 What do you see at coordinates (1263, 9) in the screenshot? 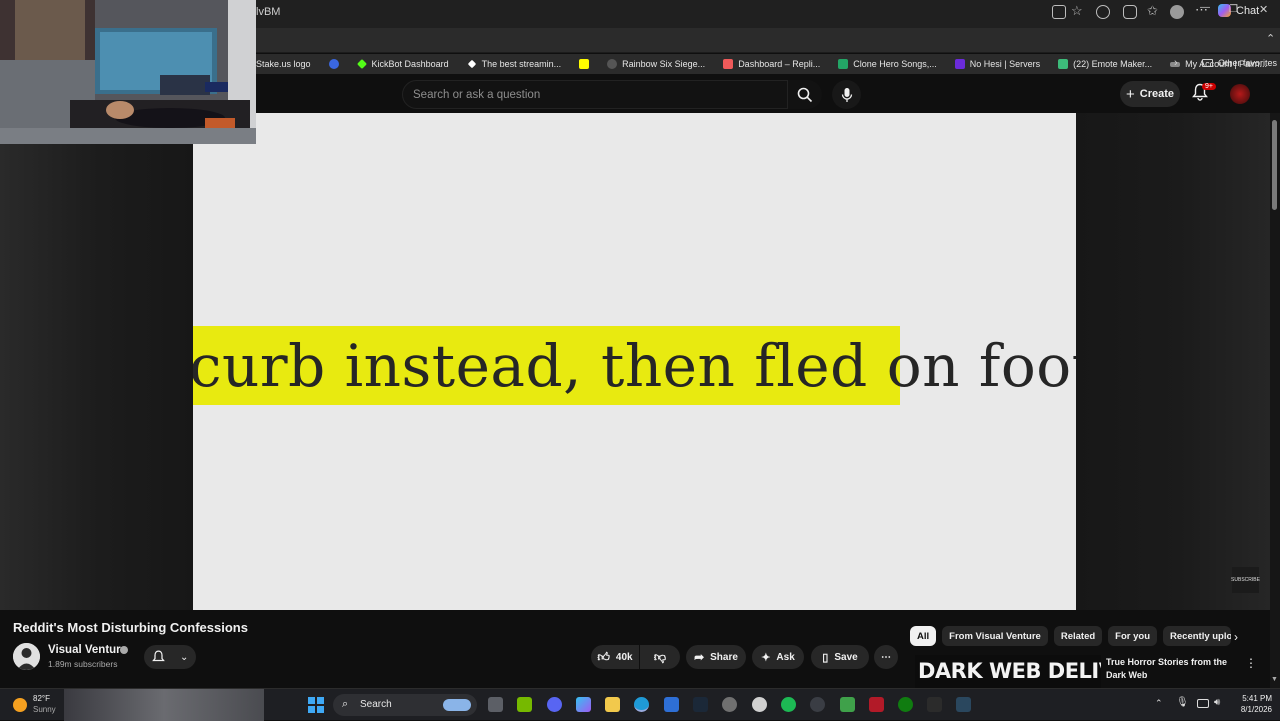
I see `close-icon: ✕` at bounding box center [1263, 9].